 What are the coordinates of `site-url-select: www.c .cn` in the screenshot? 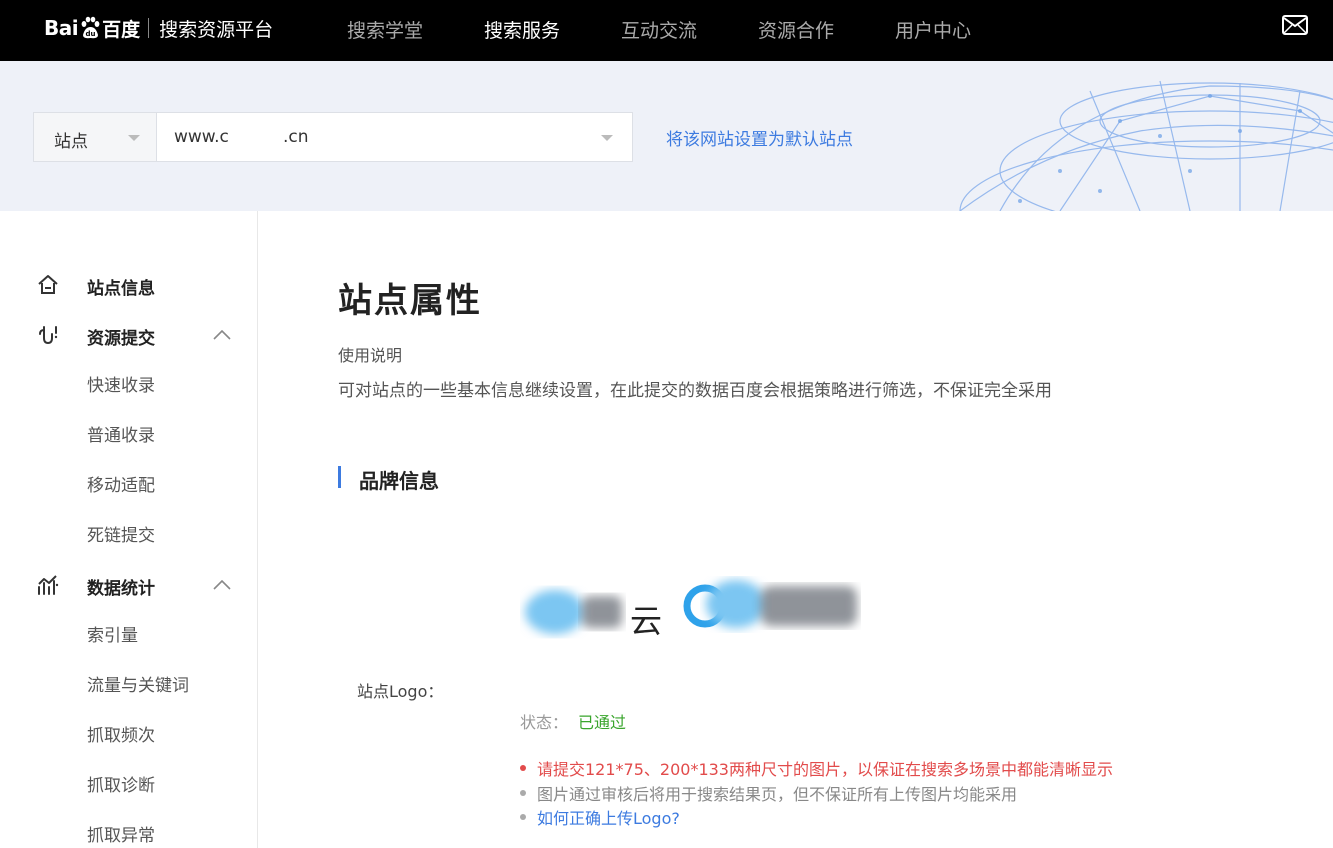 It's located at (394, 137).